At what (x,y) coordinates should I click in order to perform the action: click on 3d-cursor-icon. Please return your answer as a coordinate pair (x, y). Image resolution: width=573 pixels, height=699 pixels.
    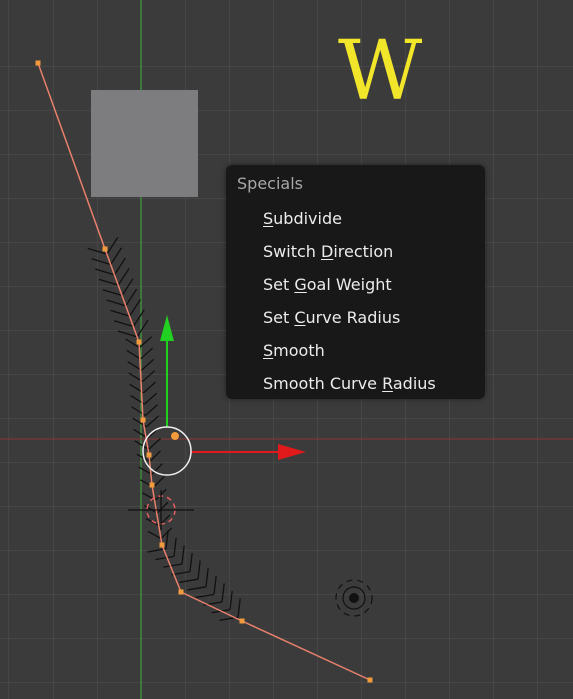
    Looking at the image, I should click on (161, 510).